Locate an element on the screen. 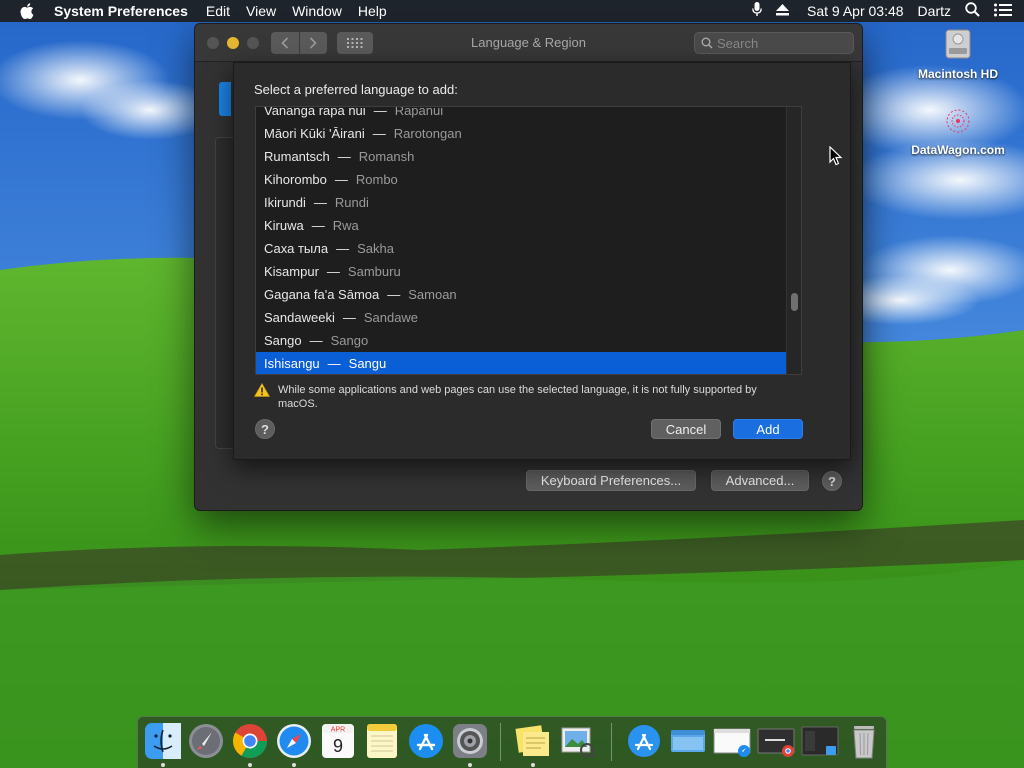 This screenshot has width=1024, height=768. finder-icon is located at coordinates (163, 741).